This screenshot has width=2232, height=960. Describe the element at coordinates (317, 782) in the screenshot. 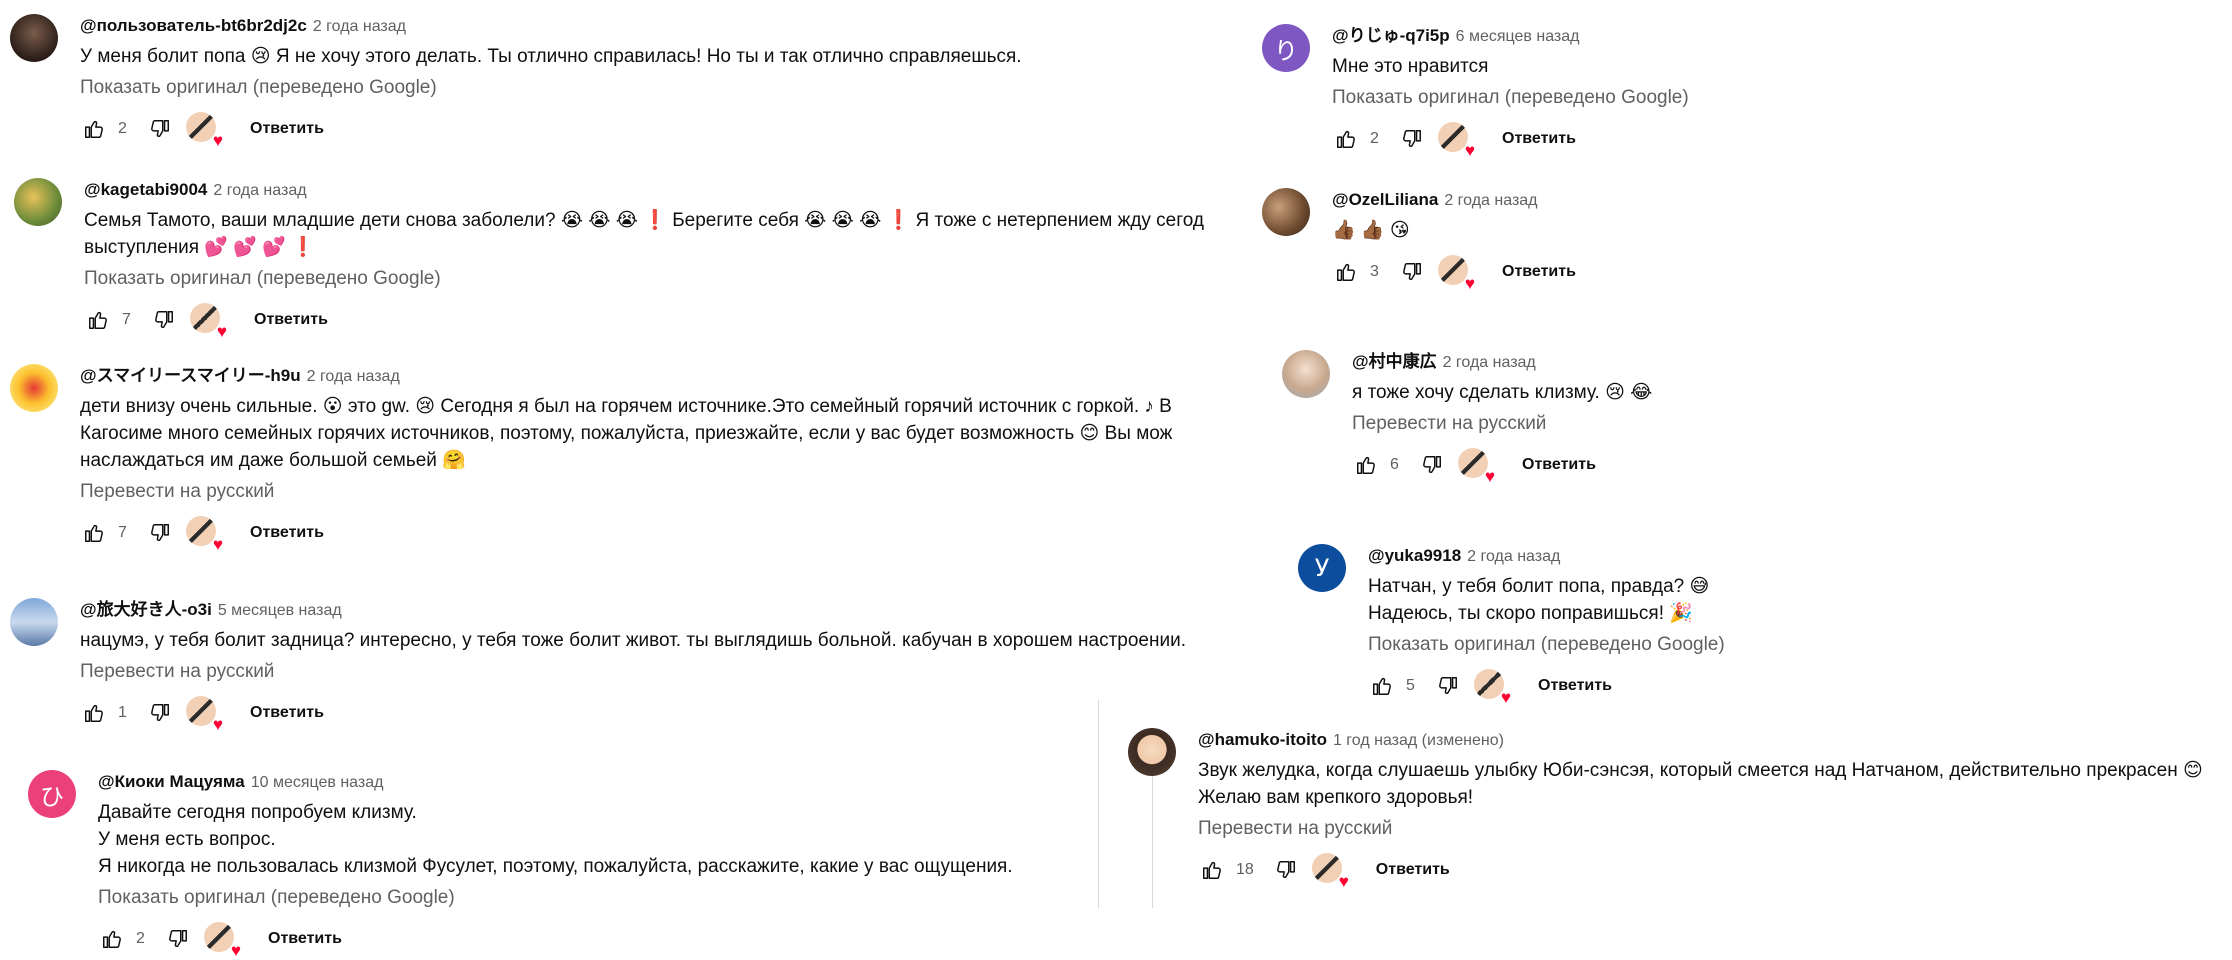

I see `comment-time: 10 месяцев назад` at that location.